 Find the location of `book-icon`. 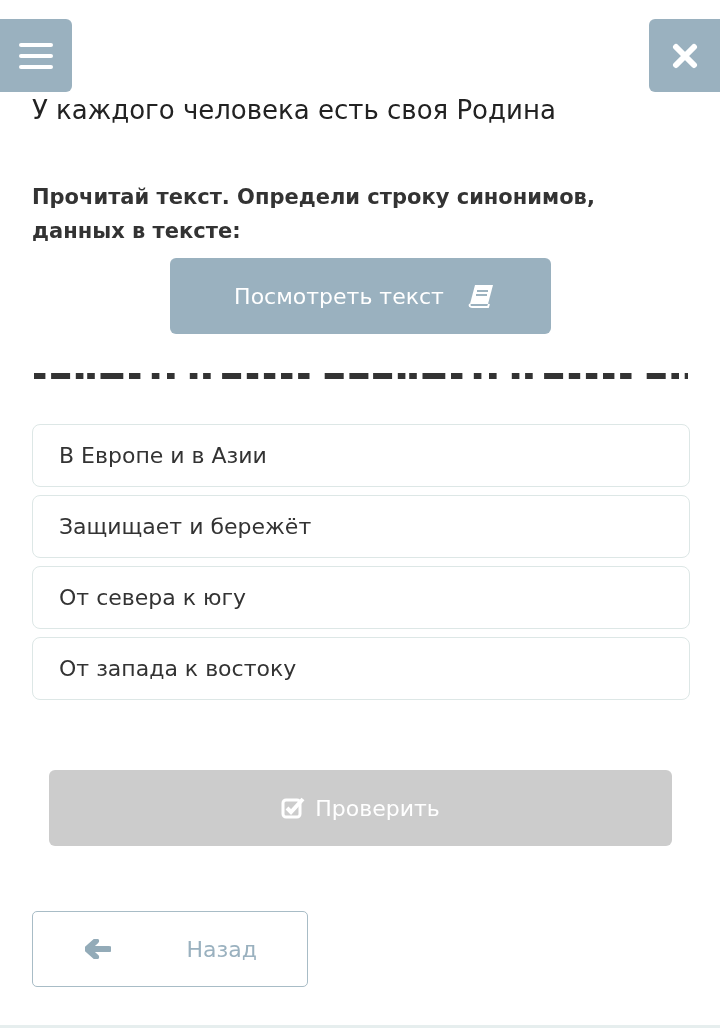

book-icon is located at coordinates (480, 296).